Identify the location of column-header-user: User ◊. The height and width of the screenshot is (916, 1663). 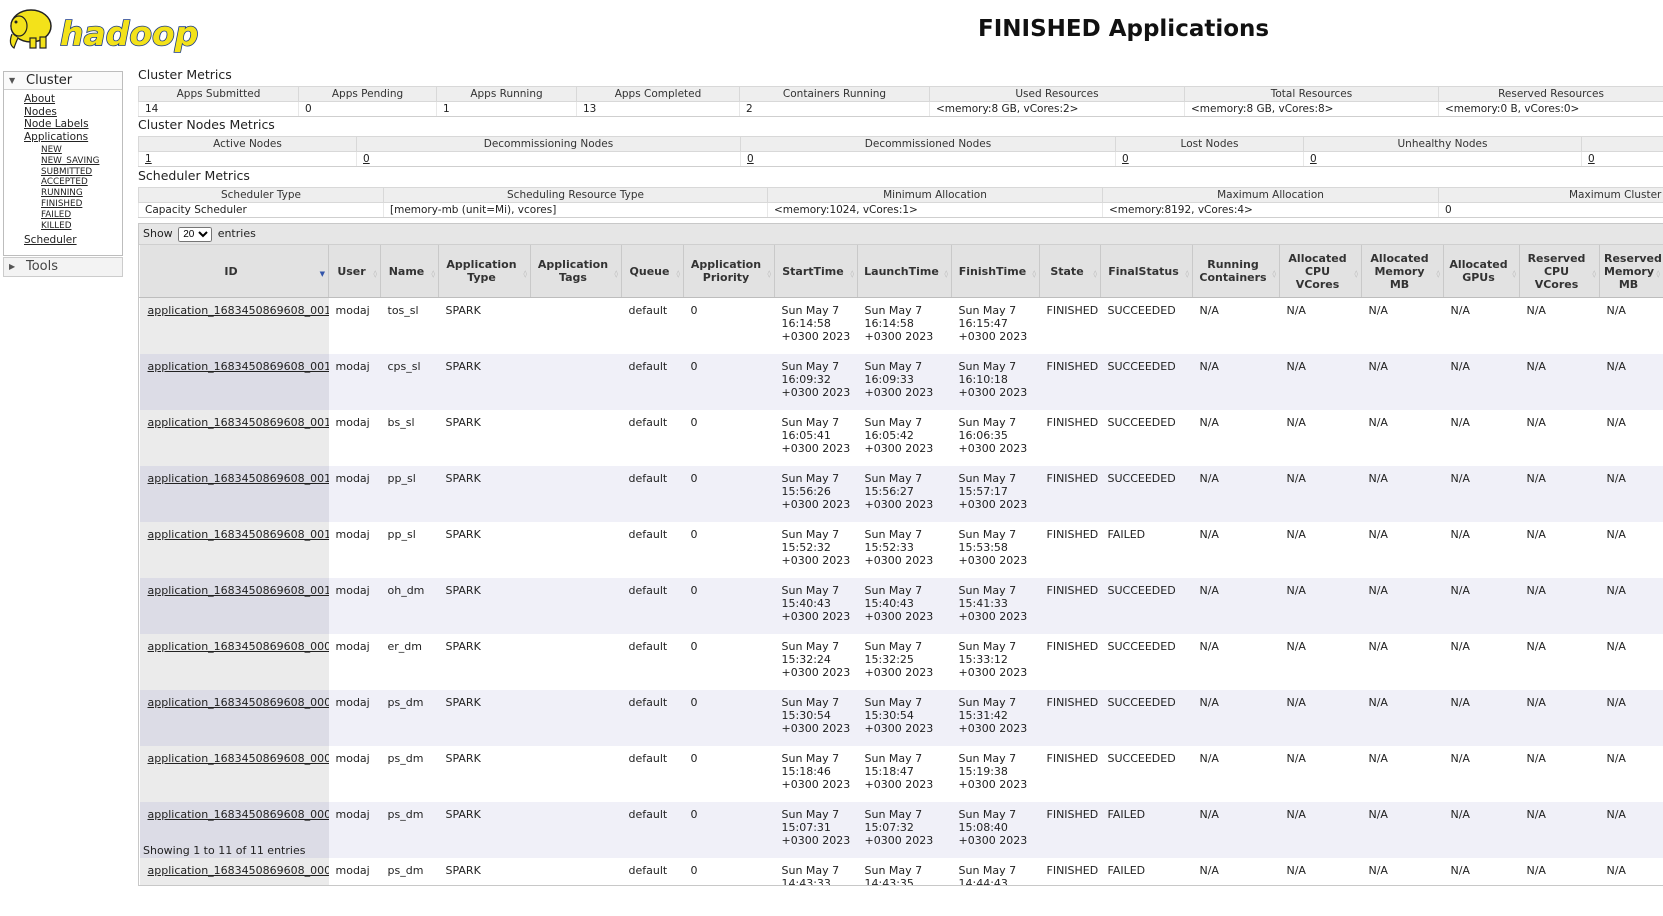
(354, 271).